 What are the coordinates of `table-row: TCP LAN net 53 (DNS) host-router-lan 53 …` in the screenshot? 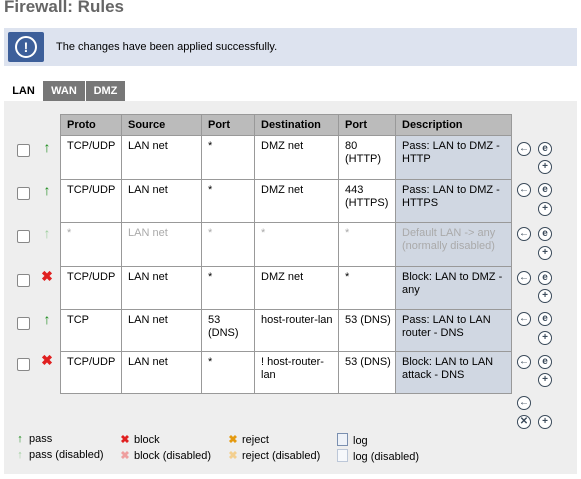 It's located at (286, 330).